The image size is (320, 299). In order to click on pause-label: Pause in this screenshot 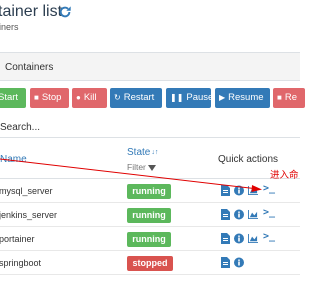, I will do `click(200, 97)`.